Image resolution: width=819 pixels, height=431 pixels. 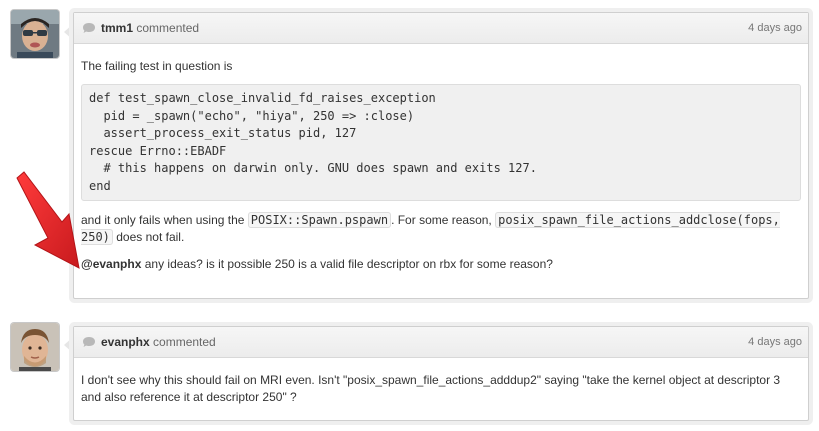 I want to click on paragraph-text: and it only fails when using the, so click(x=164, y=220).